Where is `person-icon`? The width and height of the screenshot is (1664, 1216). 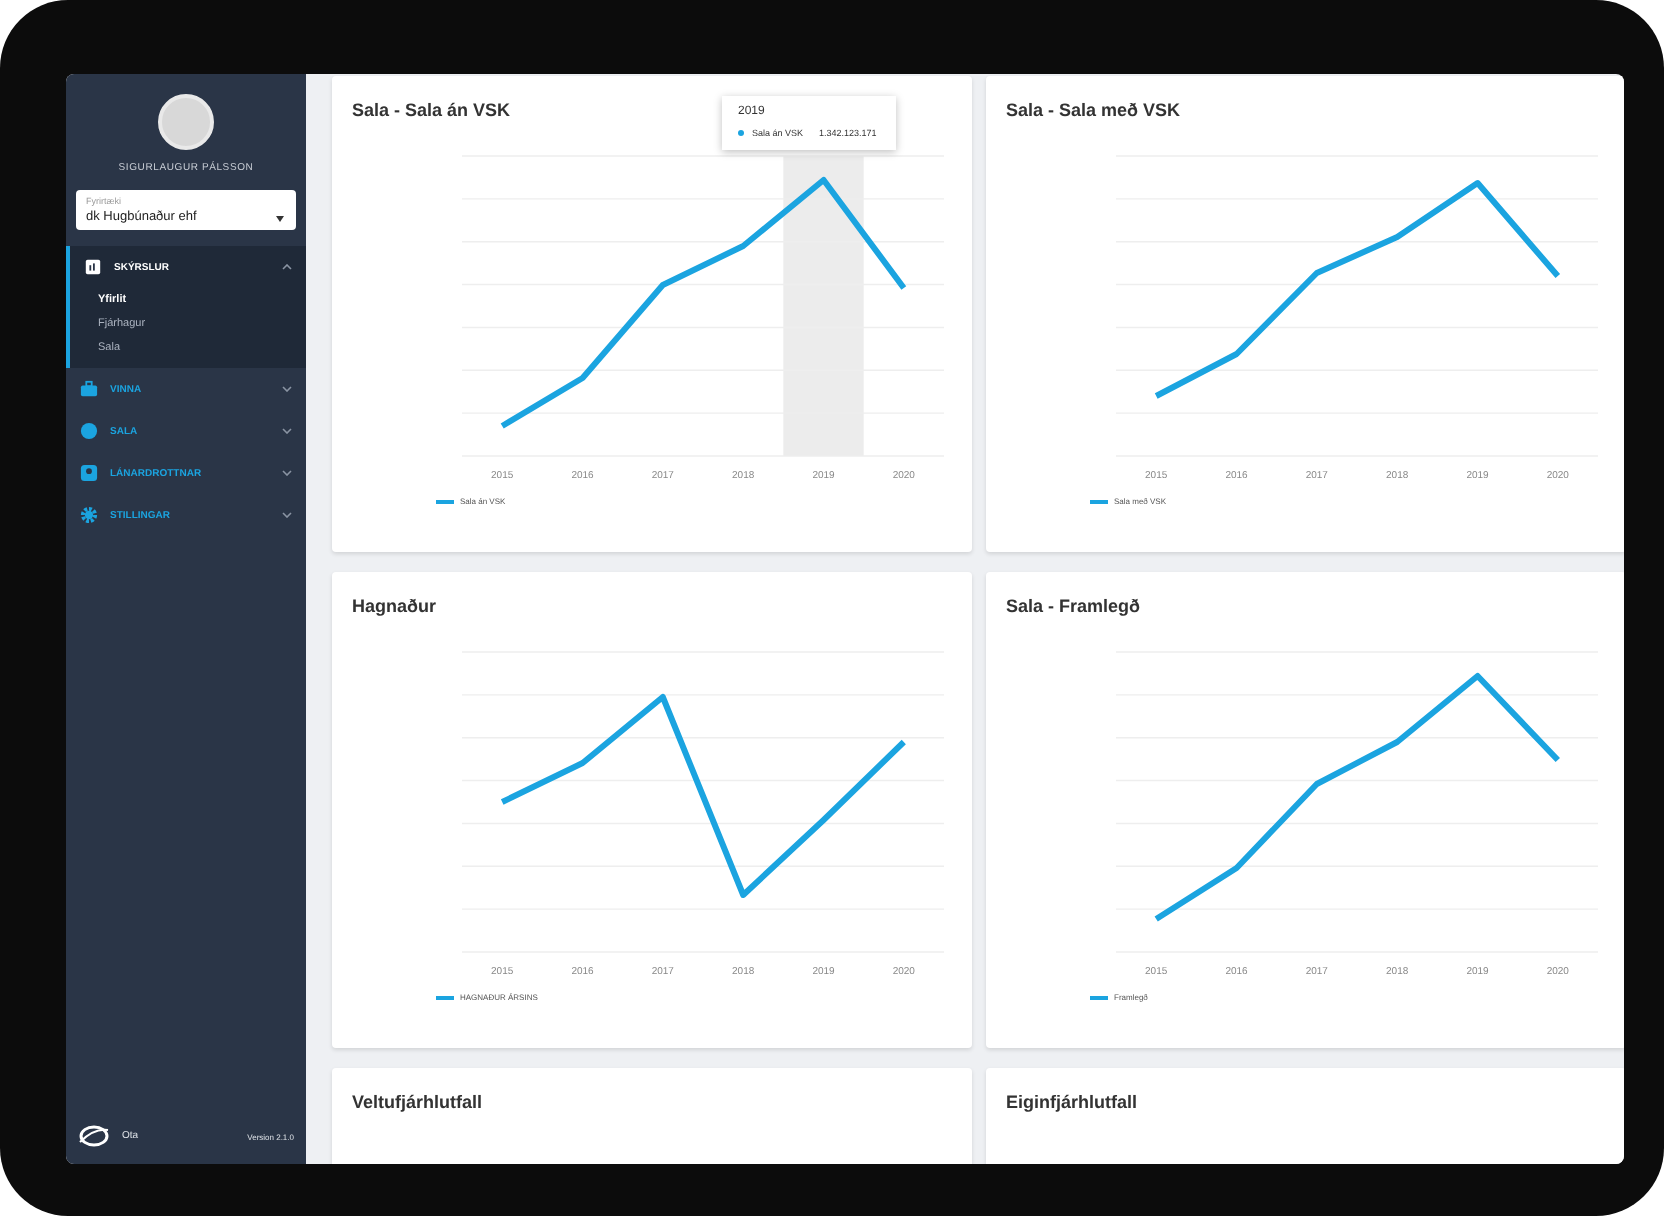
person-icon is located at coordinates (89, 473).